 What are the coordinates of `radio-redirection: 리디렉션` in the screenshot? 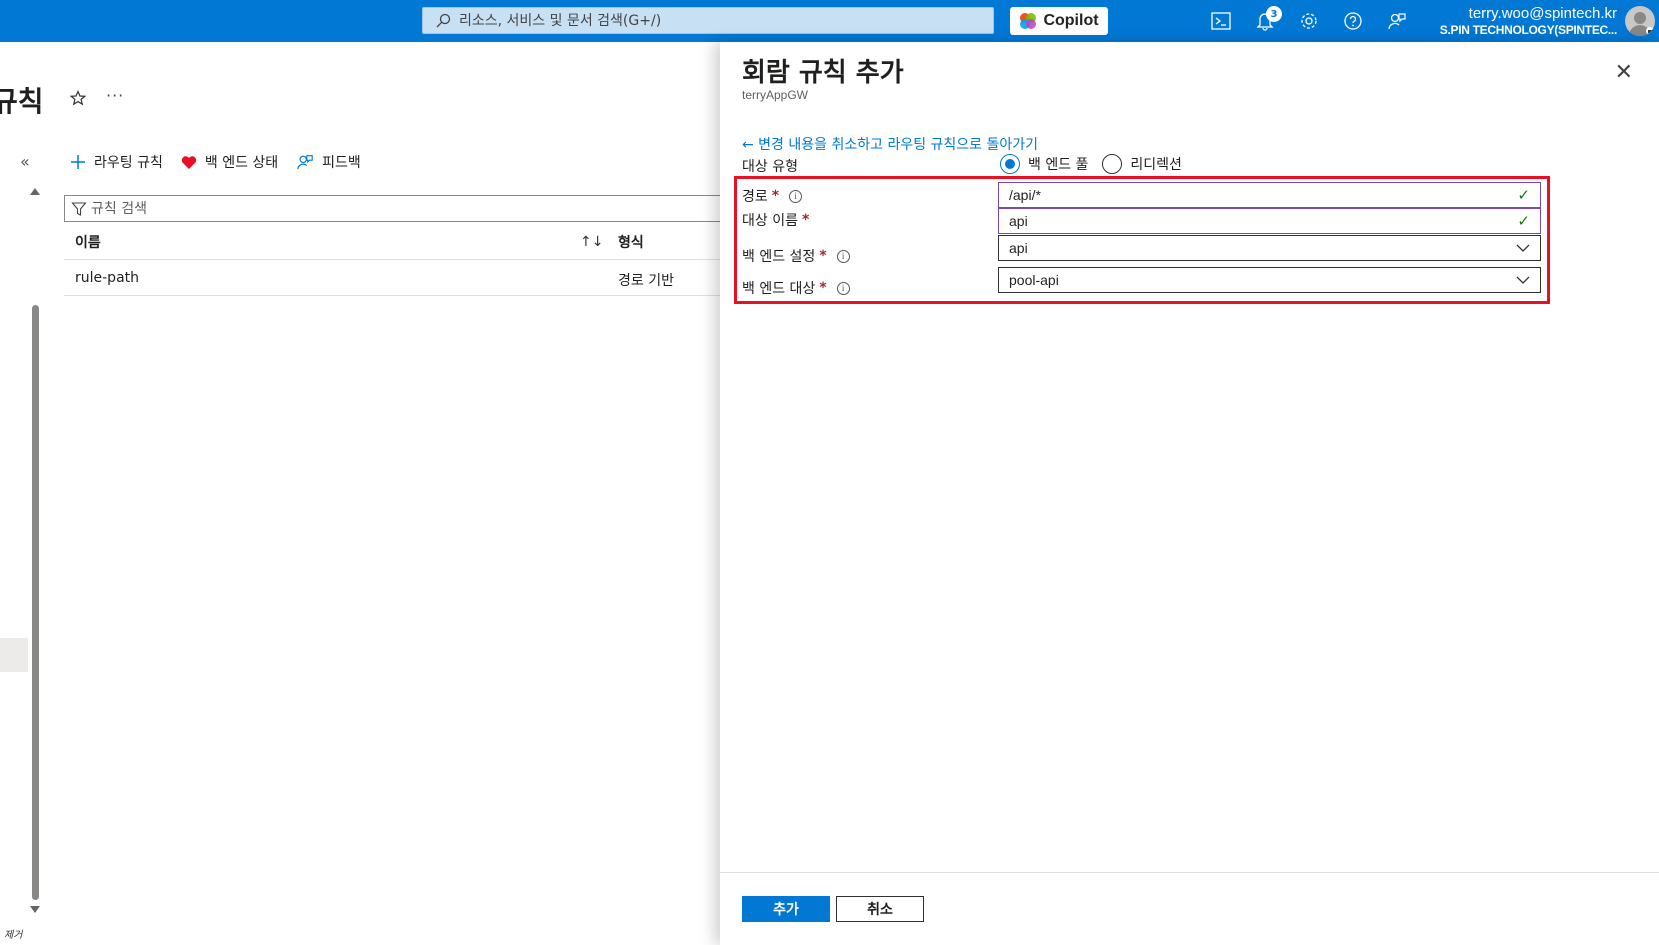 It's located at (1142, 164).